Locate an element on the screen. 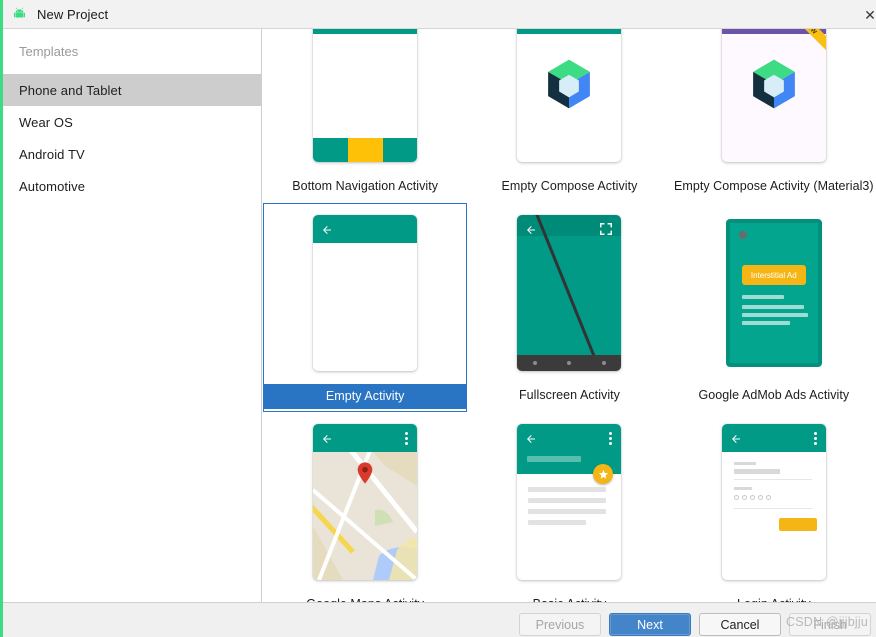 This screenshot has width=876, height=637. template-tile-login-activity: Login Activity is located at coordinates (774, 507).